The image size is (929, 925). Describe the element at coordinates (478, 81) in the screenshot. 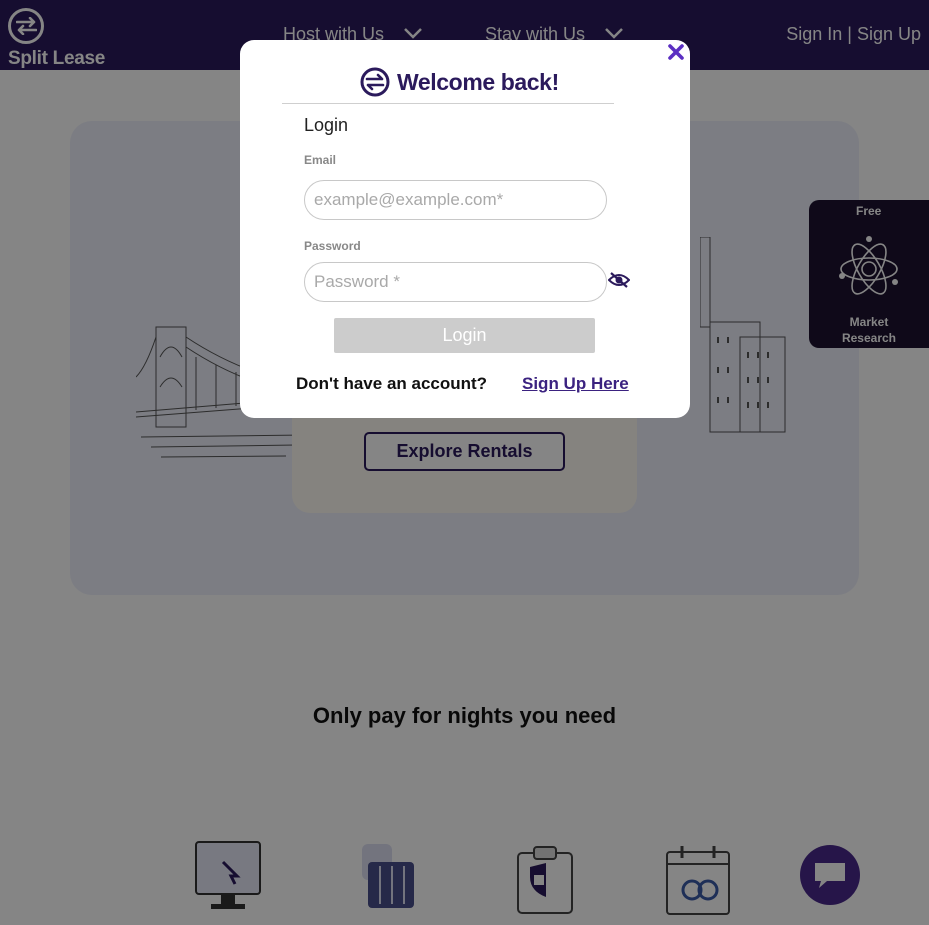

I see `modal-title: Welcome back!` at that location.